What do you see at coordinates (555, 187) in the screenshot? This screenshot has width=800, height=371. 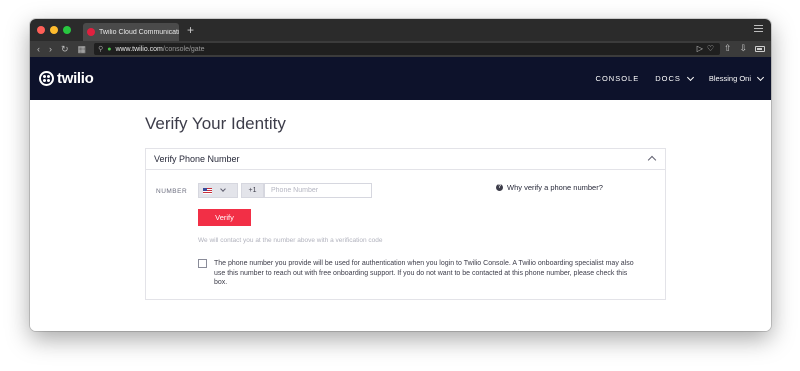 I see `why-verify-label: Why verify a phone number?` at bounding box center [555, 187].